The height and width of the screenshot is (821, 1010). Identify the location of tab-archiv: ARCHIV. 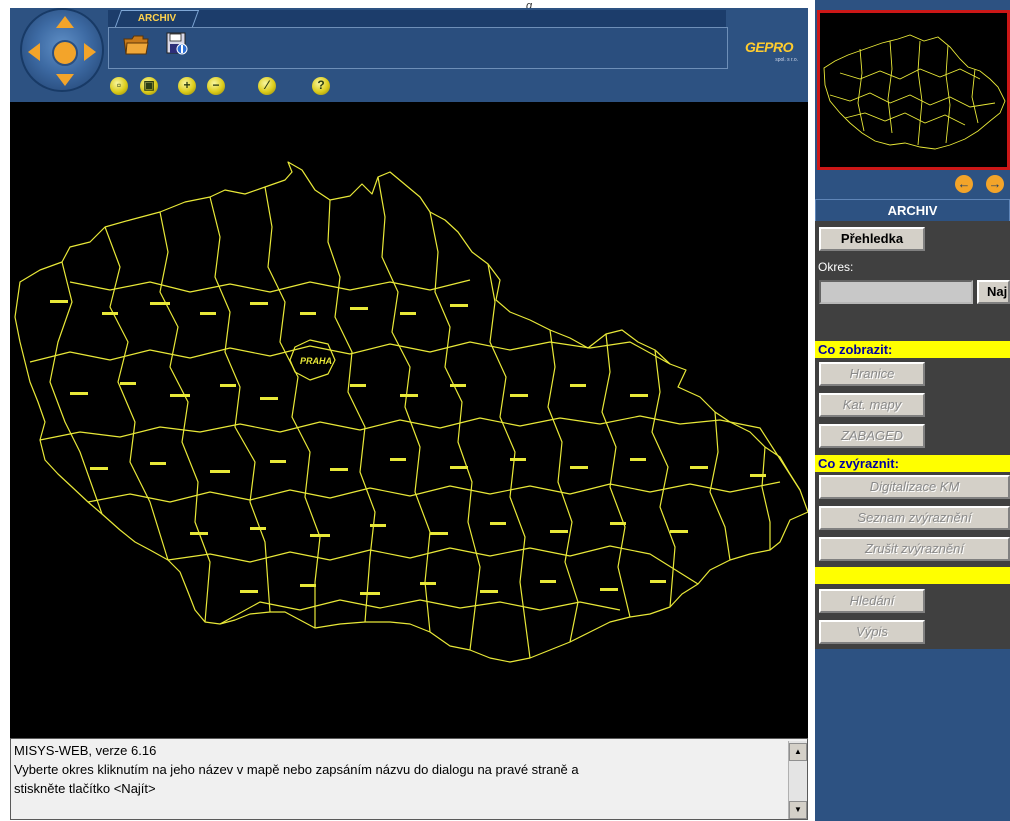
(157, 18).